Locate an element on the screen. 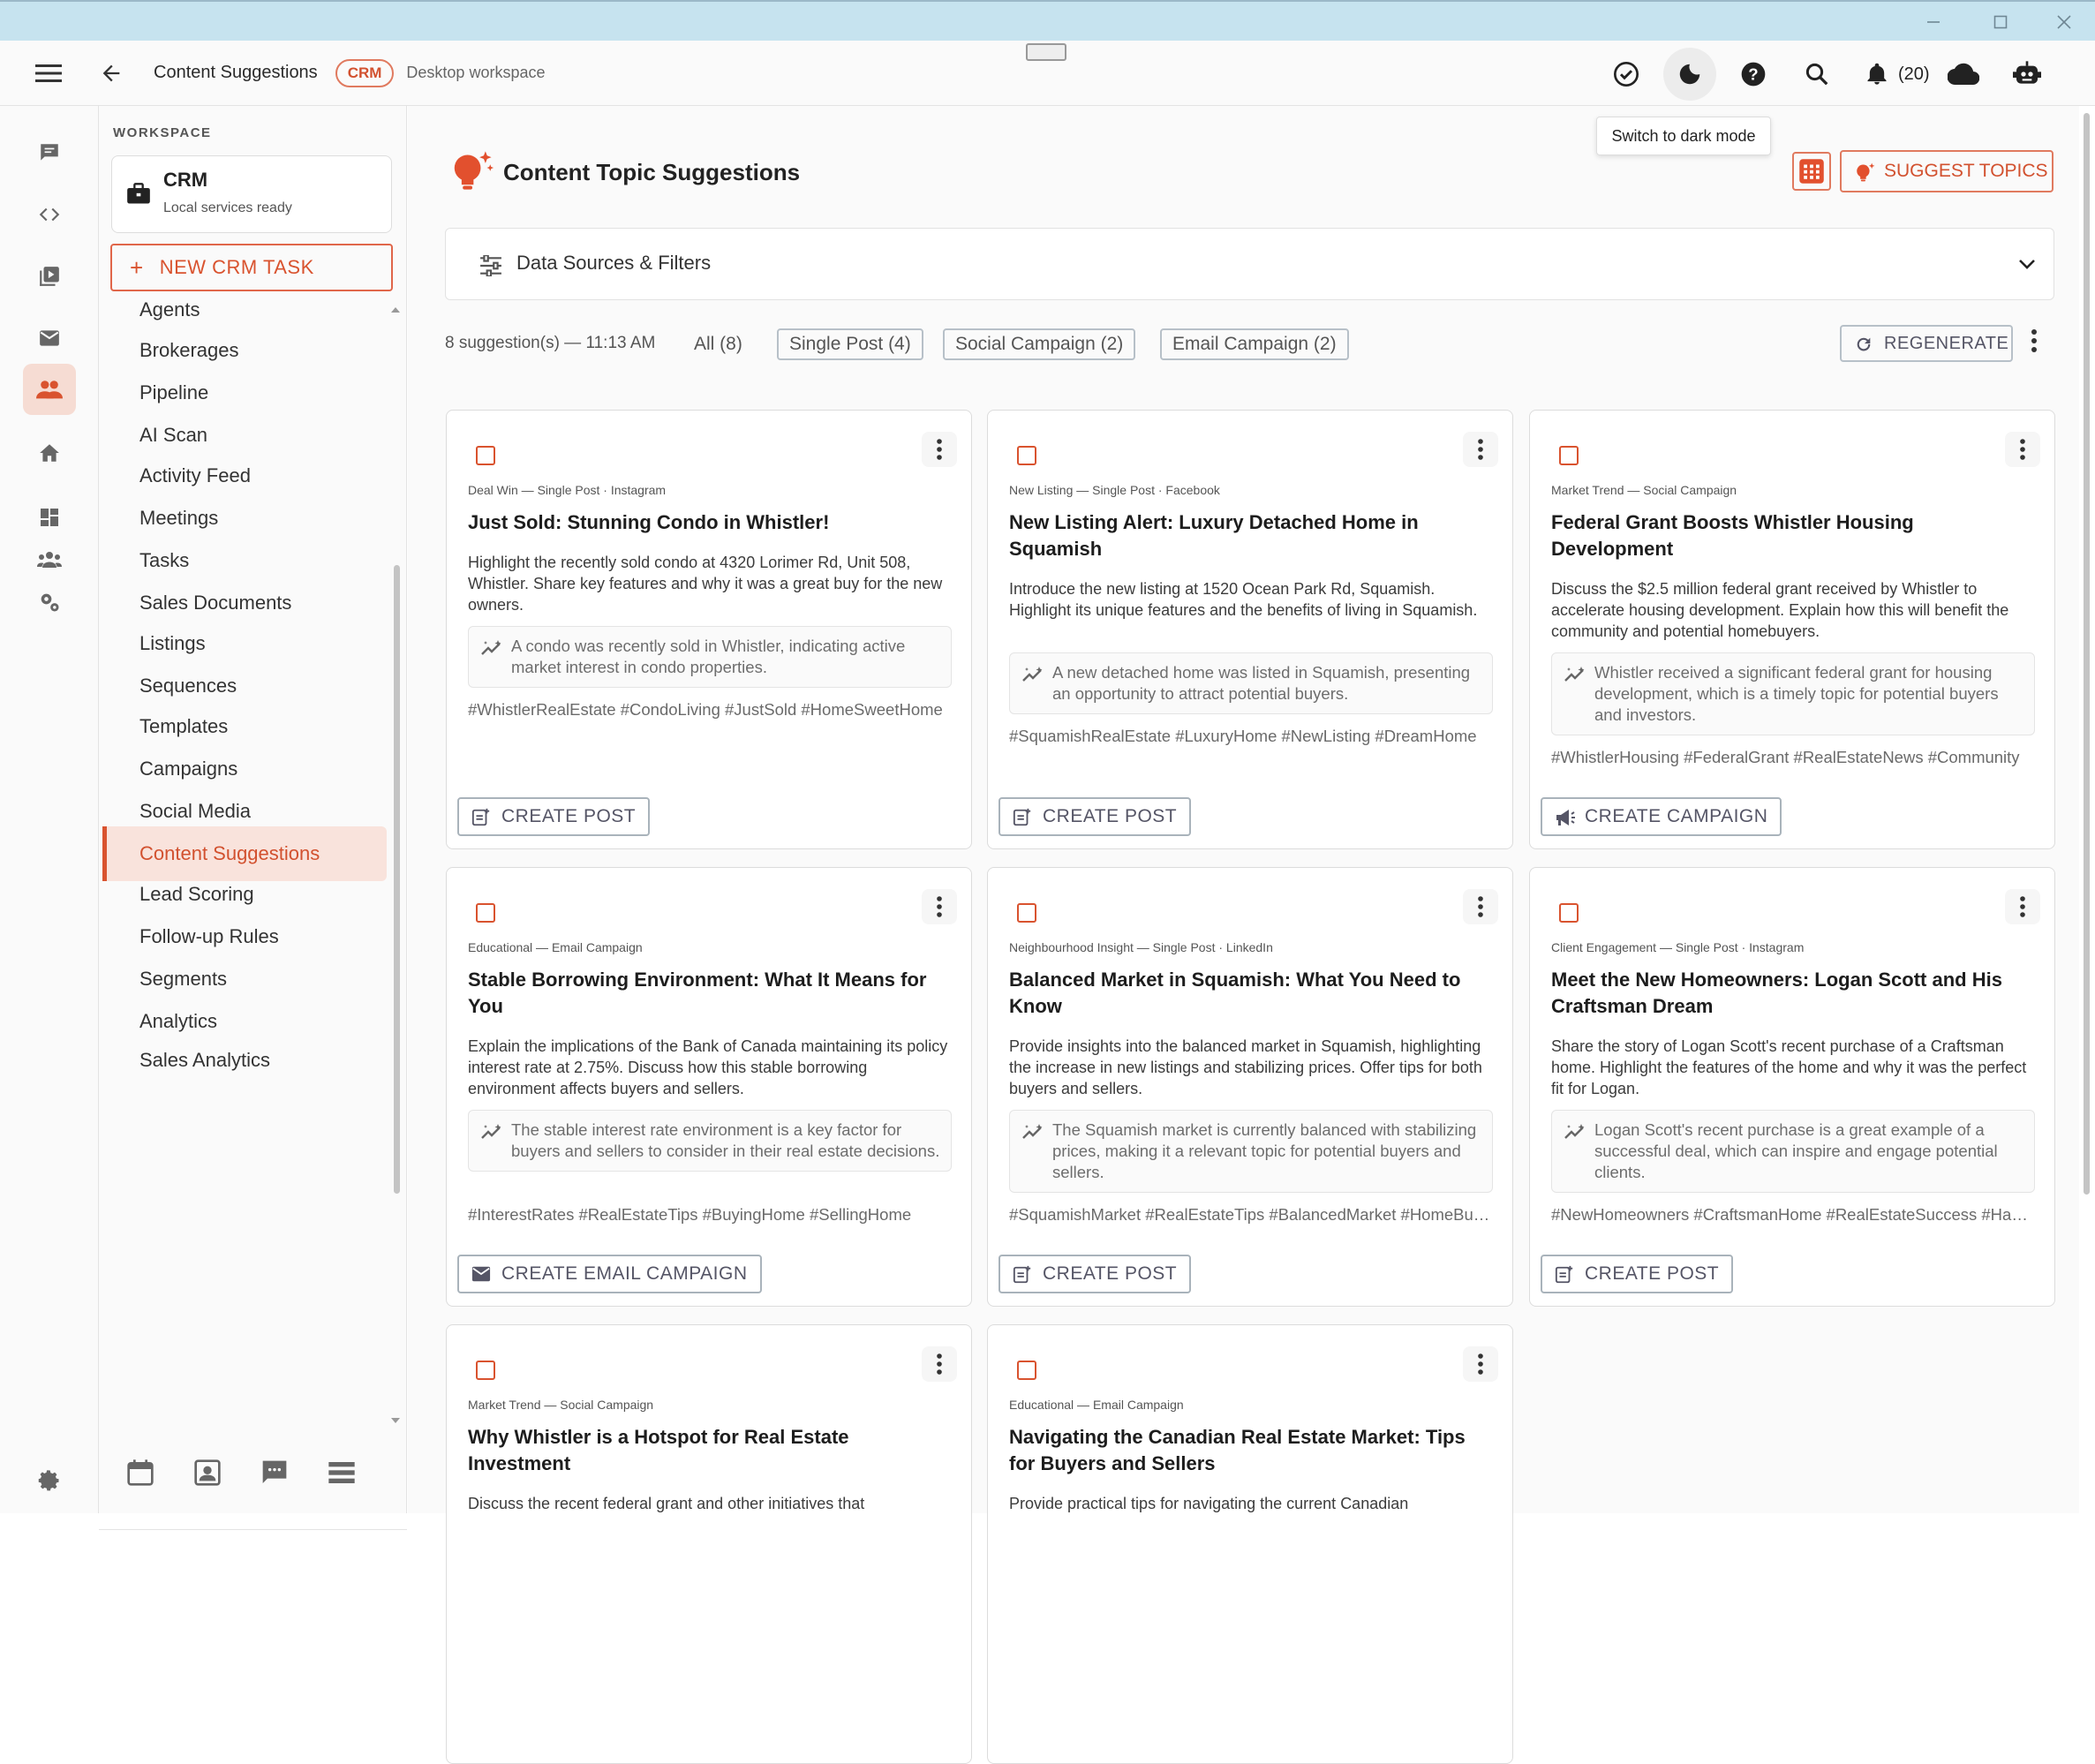 This screenshot has height=1764, width=2095. cloud-sync-icon is located at coordinates (1963, 74).